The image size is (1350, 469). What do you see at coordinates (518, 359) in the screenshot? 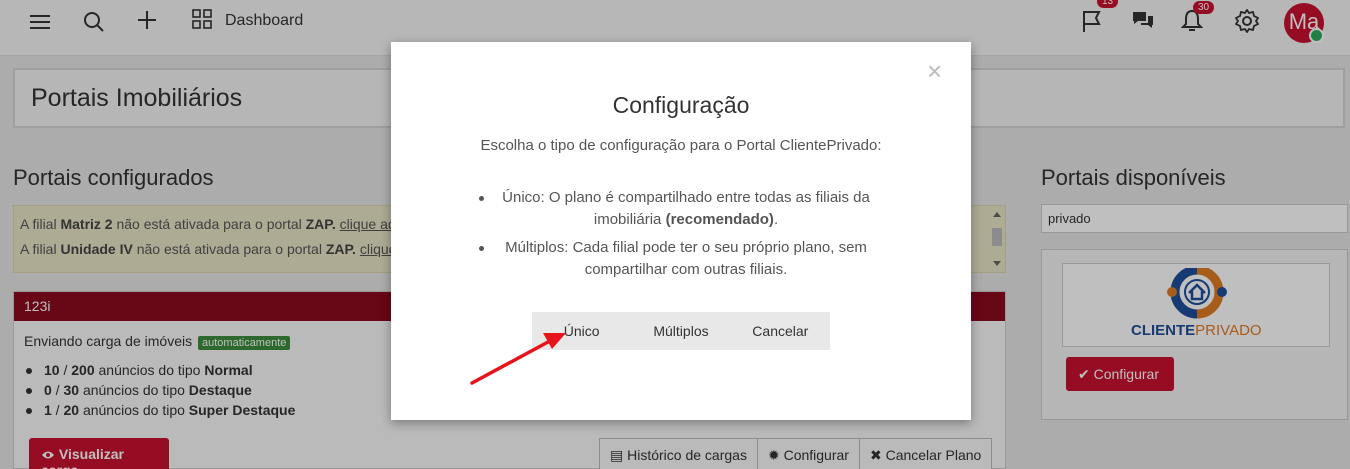
I see `annotation-arrow-icon` at bounding box center [518, 359].